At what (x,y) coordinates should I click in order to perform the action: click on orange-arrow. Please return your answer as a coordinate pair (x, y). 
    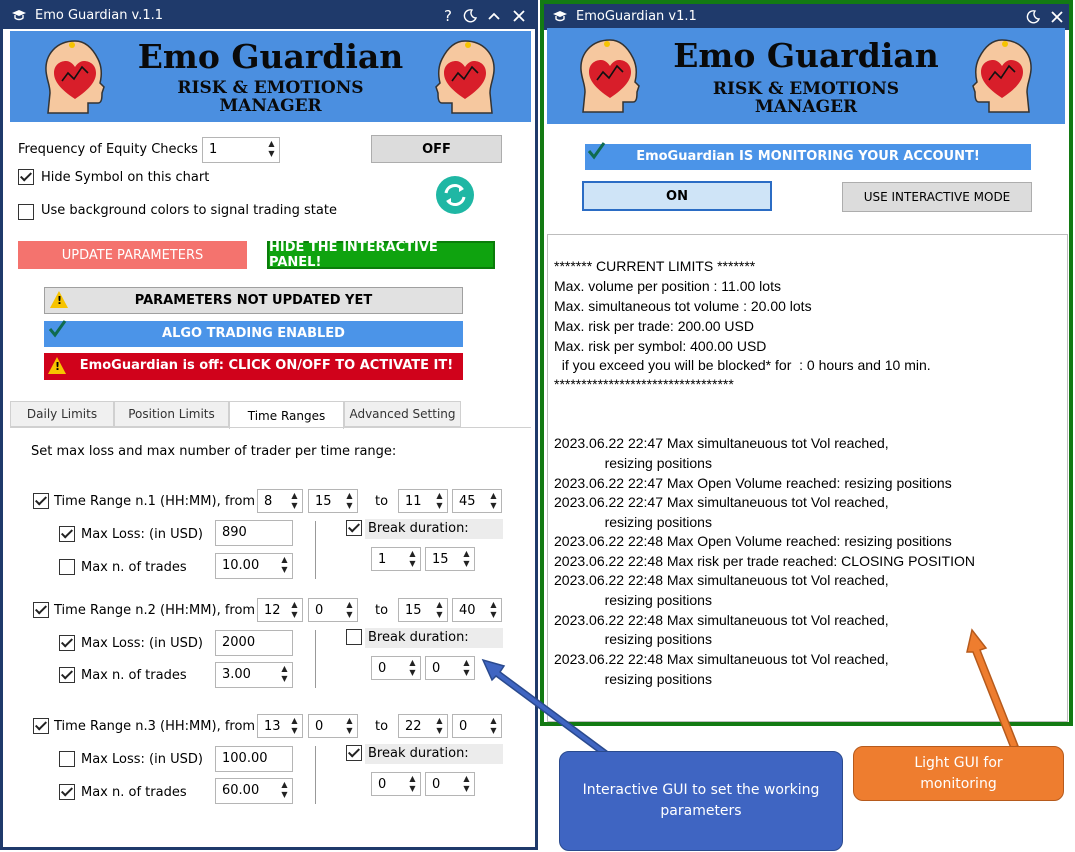
    Looking at the image, I should click on (993, 688).